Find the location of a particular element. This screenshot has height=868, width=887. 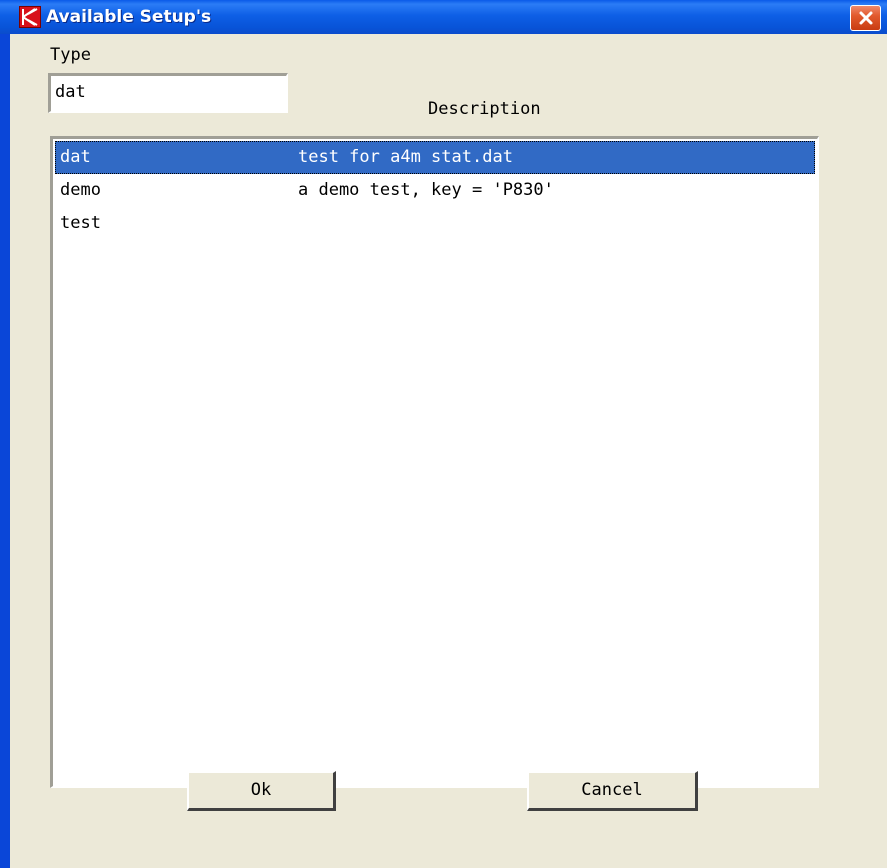

list-item-type: dat is located at coordinates (75, 157).